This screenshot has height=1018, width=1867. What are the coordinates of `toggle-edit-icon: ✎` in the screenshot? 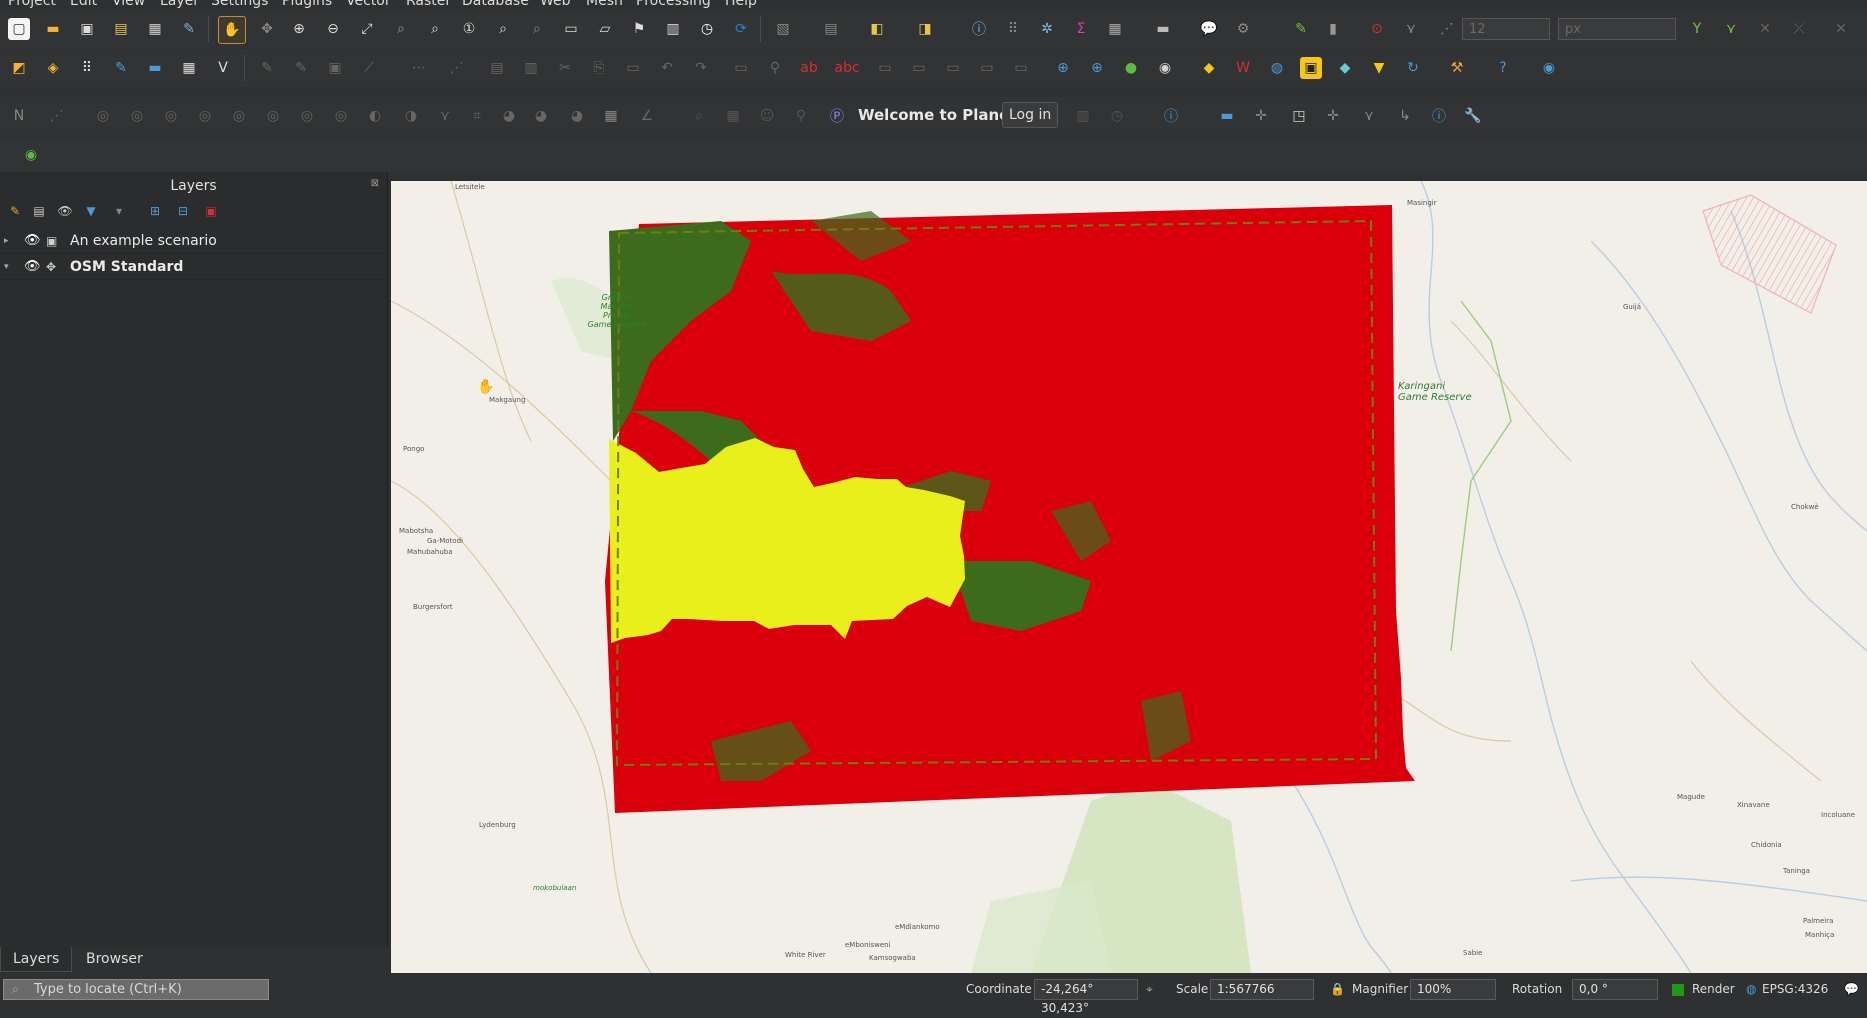 It's located at (301, 68).